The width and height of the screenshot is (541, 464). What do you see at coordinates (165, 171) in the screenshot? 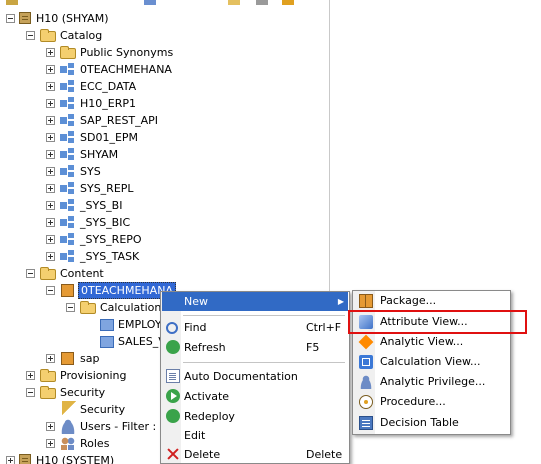
I see `tree-item-schema: SYS` at bounding box center [165, 171].